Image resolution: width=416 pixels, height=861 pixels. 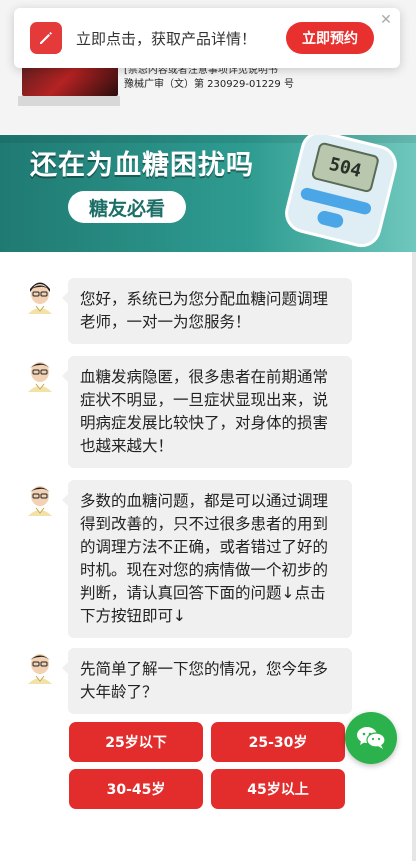 I want to click on age-option-button: 25-30岁, so click(x=278, y=742).